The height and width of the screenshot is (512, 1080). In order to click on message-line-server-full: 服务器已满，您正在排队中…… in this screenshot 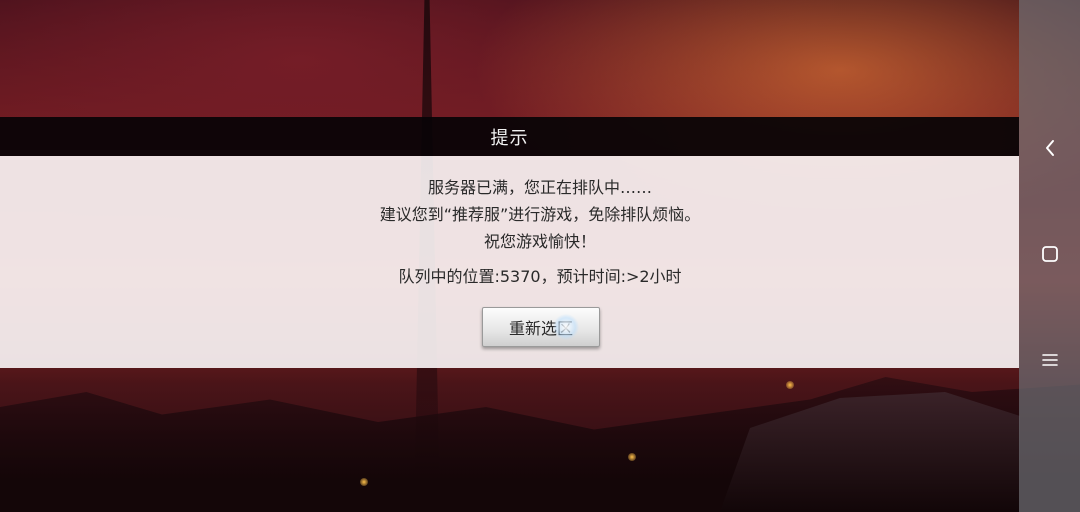, I will do `click(539, 187)`.